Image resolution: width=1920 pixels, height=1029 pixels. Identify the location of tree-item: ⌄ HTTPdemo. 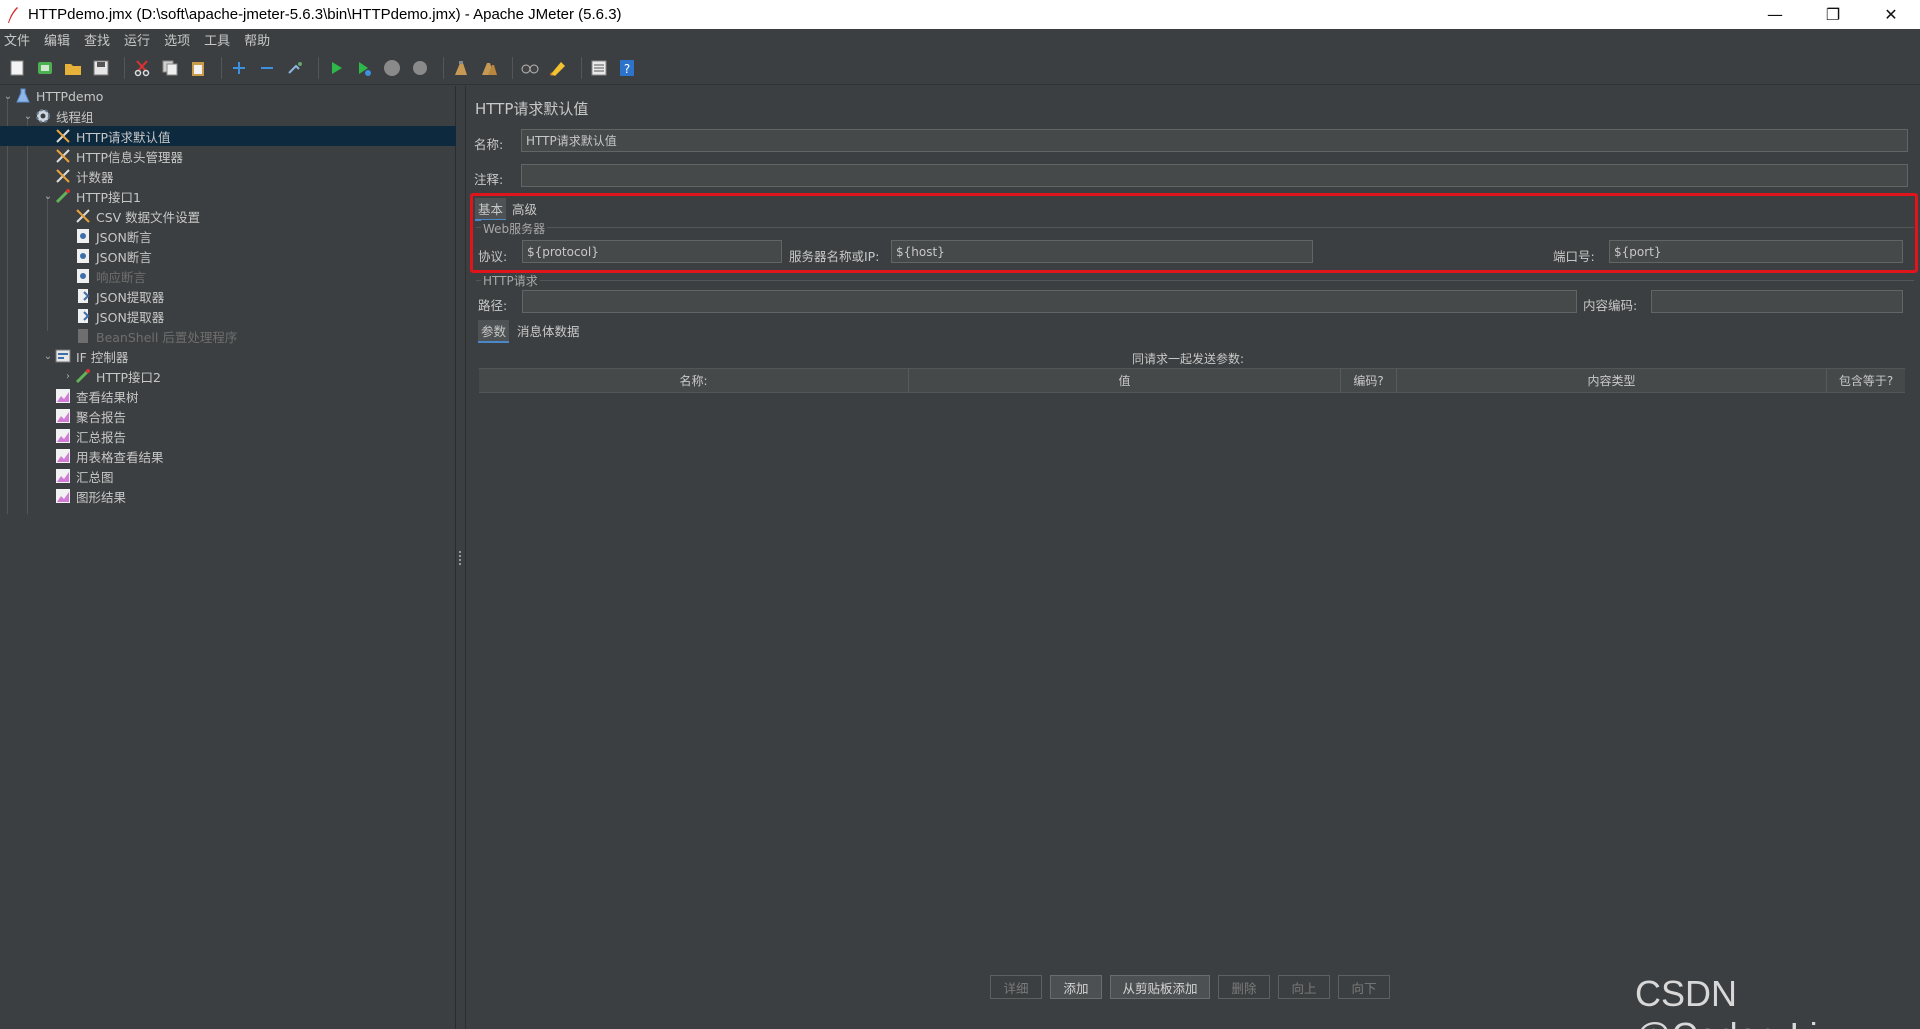
(228, 96).